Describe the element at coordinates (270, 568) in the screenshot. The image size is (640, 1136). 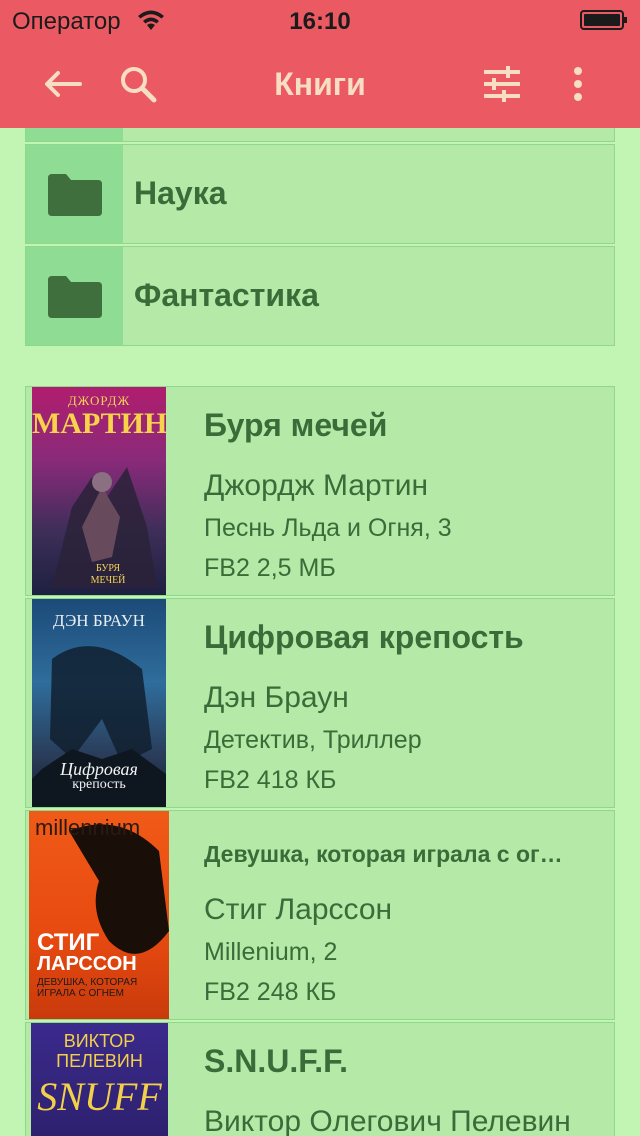
I see `book-format-size: FB2 2,5 МБ` at that location.